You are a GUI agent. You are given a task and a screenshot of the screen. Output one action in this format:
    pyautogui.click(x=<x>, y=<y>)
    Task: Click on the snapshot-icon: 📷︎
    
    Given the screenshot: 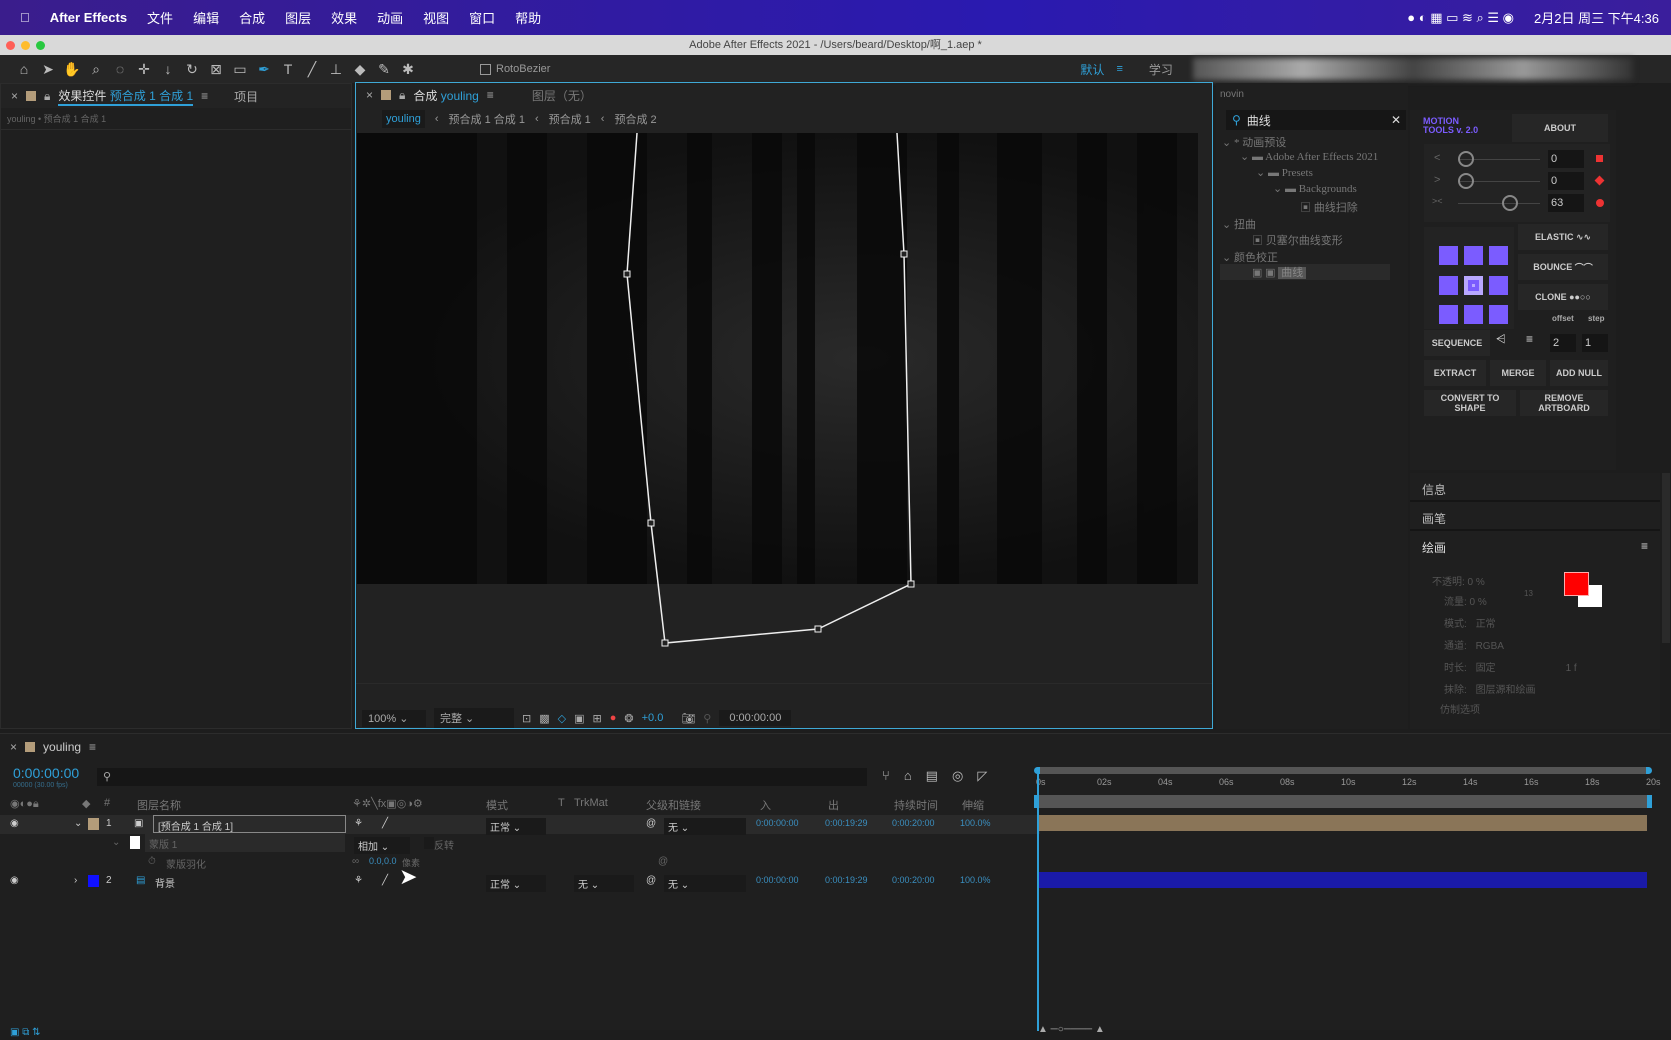 What is the action you would take?
    pyautogui.click(x=688, y=718)
    